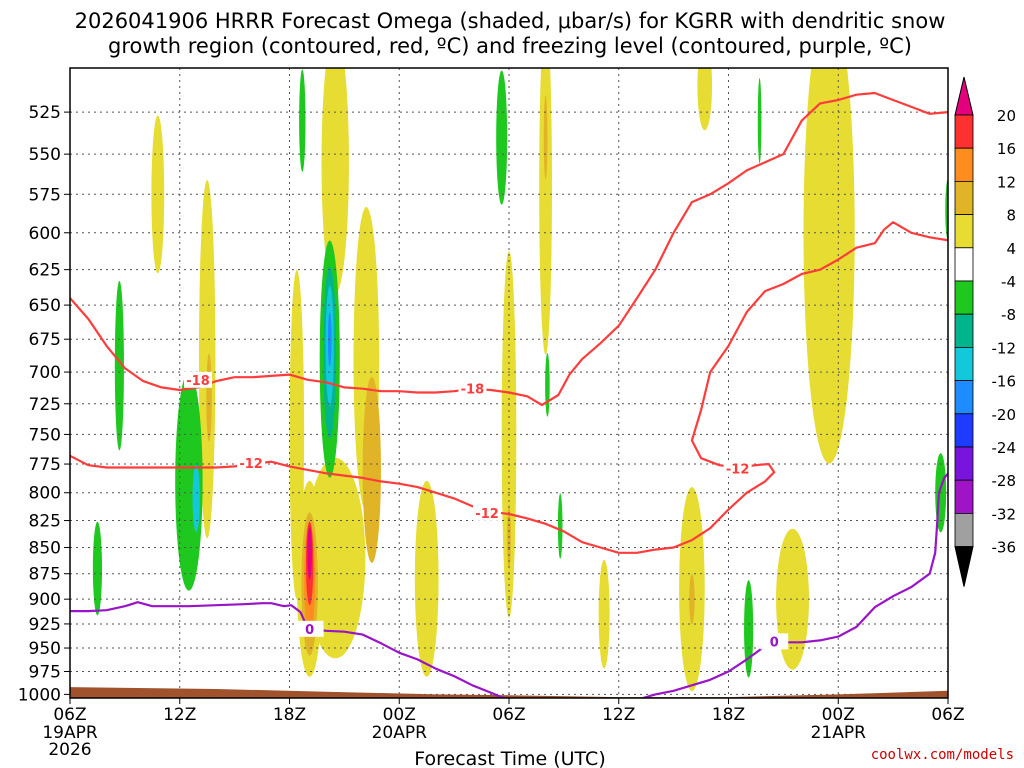 This screenshot has width=1024, height=768. Describe the element at coordinates (45, 113) in the screenshot. I see `y-tick-label-525: 525` at that location.